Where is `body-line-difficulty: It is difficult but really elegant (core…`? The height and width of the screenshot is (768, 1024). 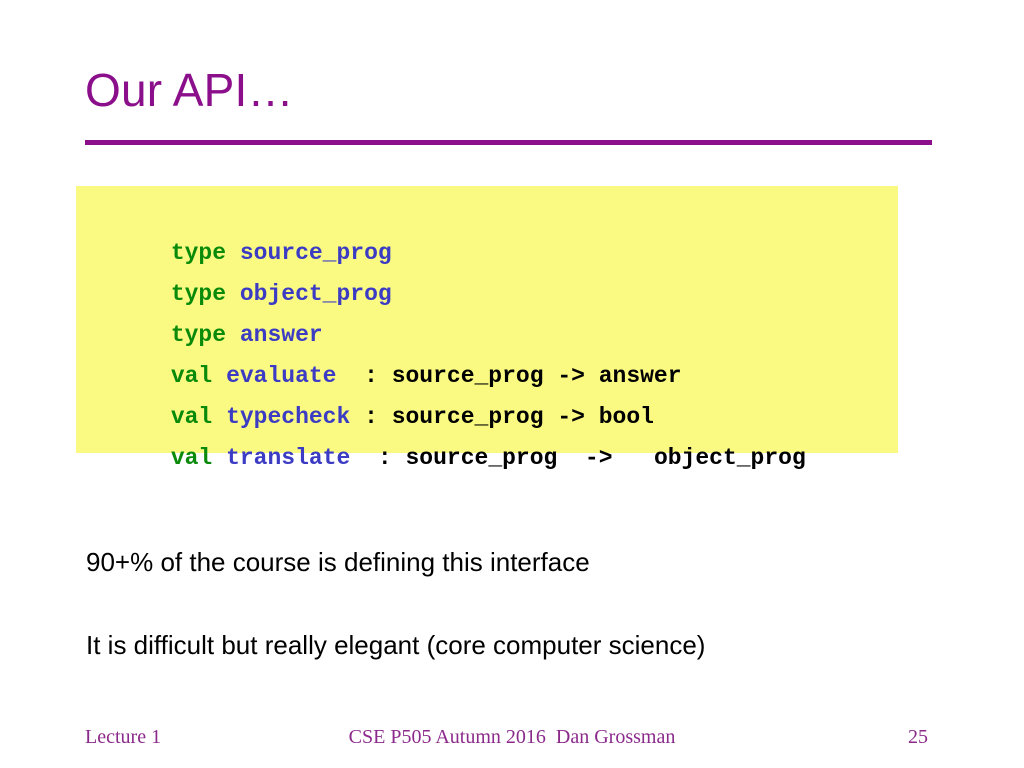 body-line-difficulty: It is difficult but really elegant (core… is located at coordinates (396, 645).